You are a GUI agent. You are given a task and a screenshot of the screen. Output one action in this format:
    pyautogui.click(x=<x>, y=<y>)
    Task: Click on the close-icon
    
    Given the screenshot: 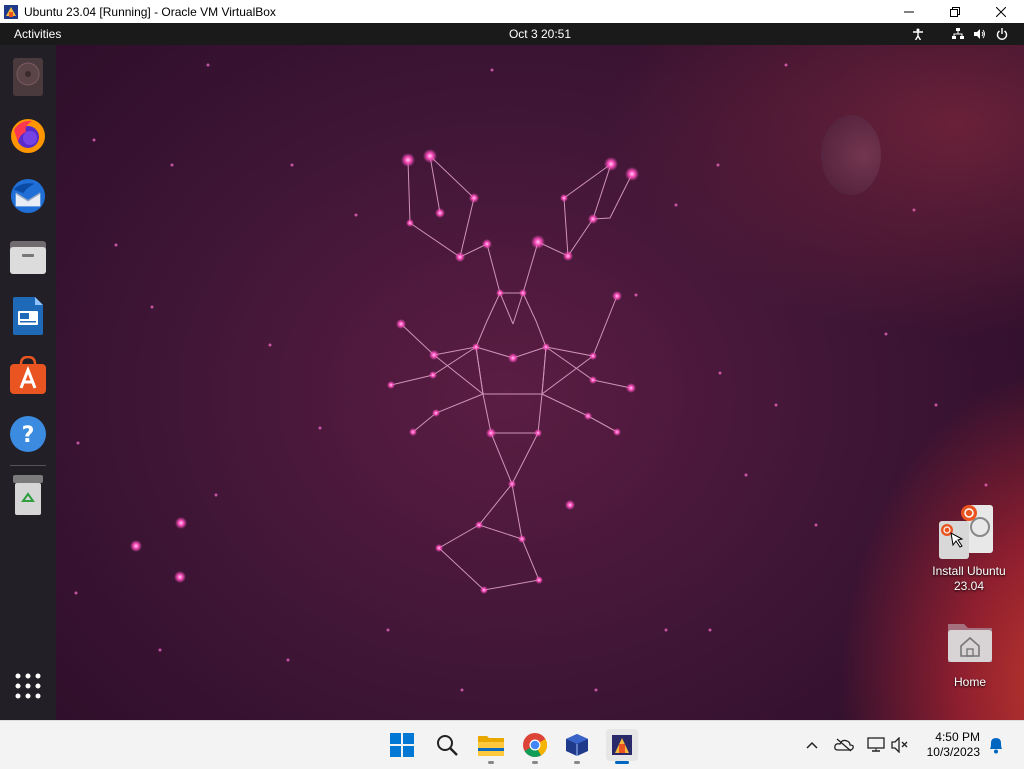 What is the action you would take?
    pyautogui.click(x=1001, y=11)
    